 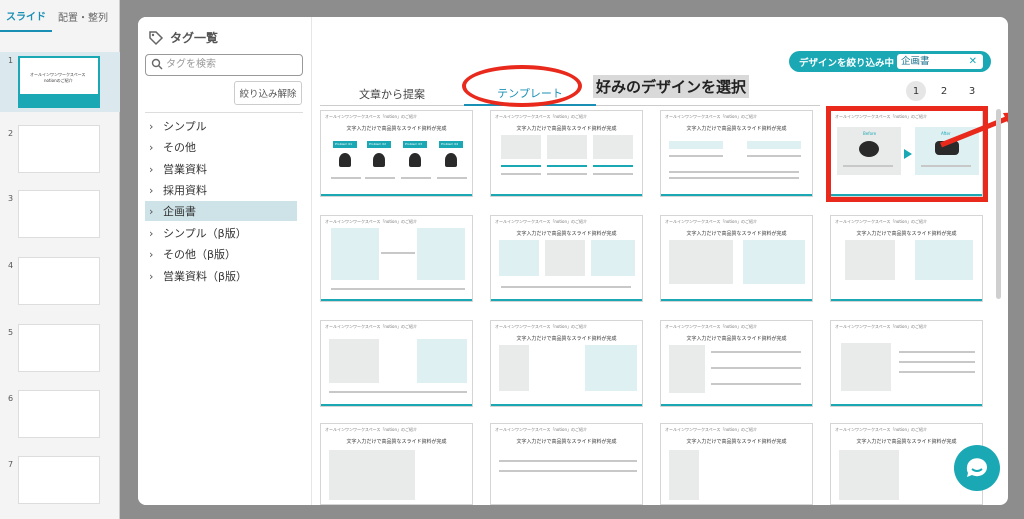 I want to click on category-label: 採用資料, so click(x=185, y=190).